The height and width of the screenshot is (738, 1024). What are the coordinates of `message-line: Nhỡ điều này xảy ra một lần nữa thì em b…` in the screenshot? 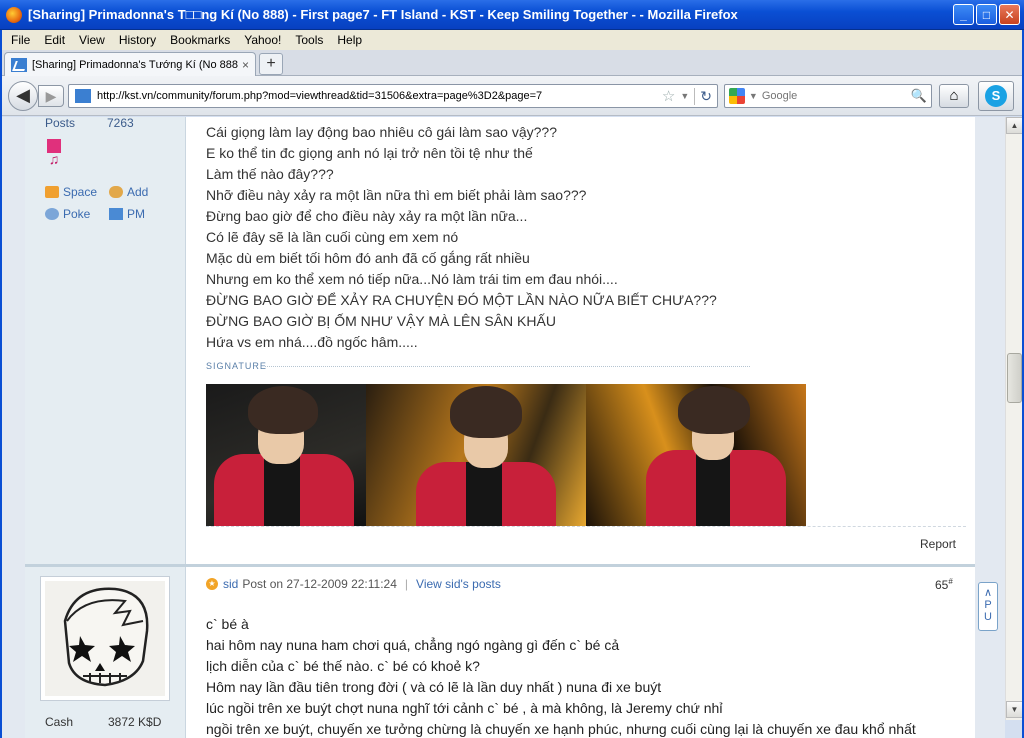 It's located at (396, 195).